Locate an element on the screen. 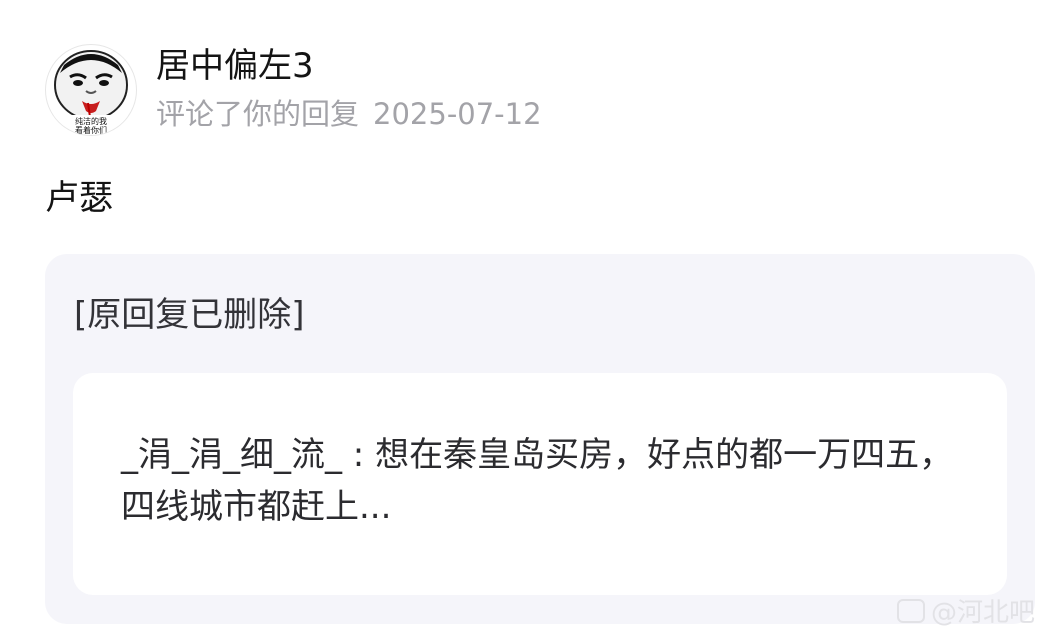  avatar-meme-image: 纯洁的我 看着你们 is located at coordinates (91, 92).